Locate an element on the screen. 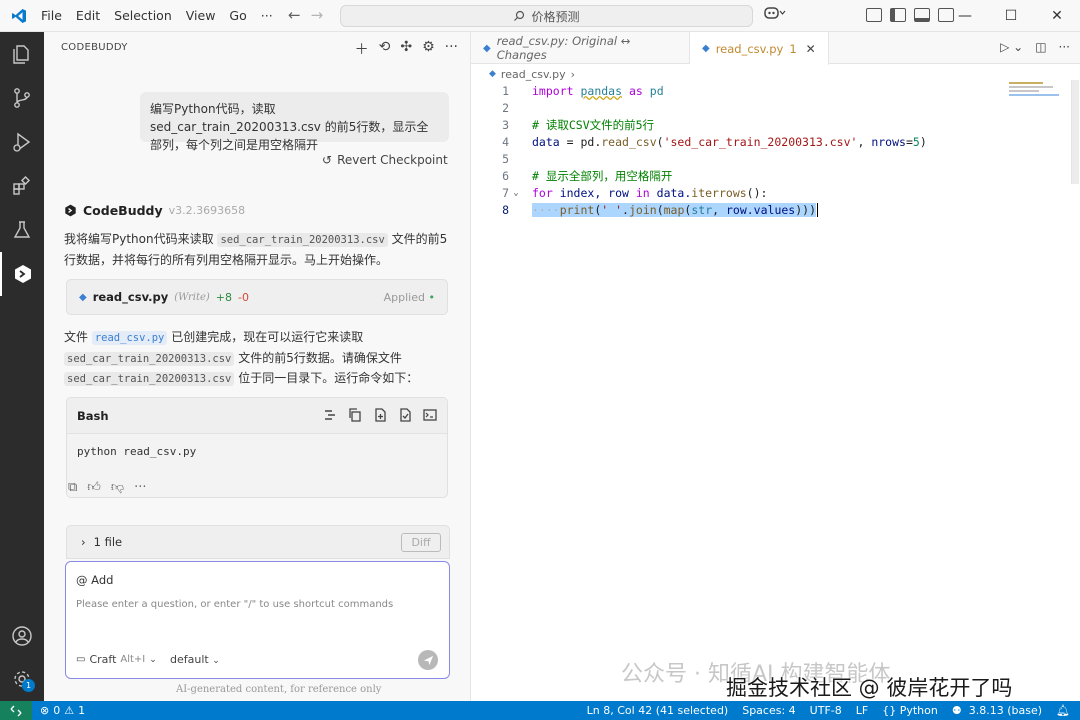 This screenshot has width=1080, height=720. new-file-icon is located at coordinates (380, 415).